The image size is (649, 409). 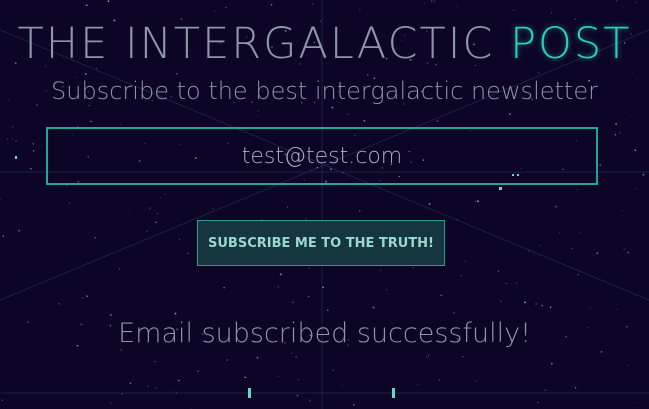 What do you see at coordinates (324, 333) in the screenshot?
I see `status-message: Email subscribed successfully!` at bounding box center [324, 333].